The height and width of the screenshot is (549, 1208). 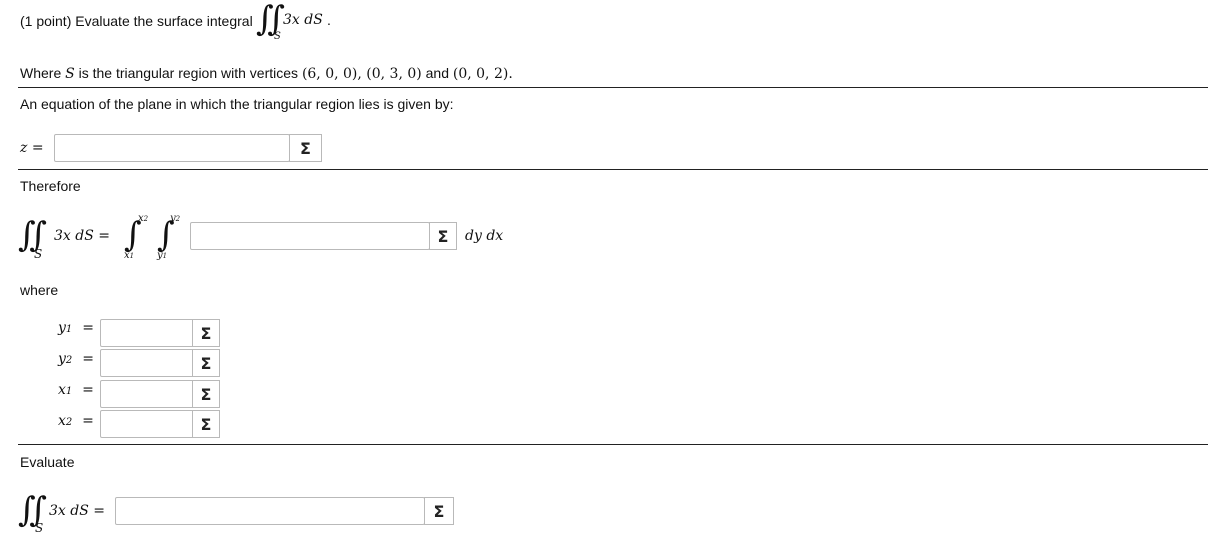 I want to click on plane-equation-input, so click(x=172, y=148).